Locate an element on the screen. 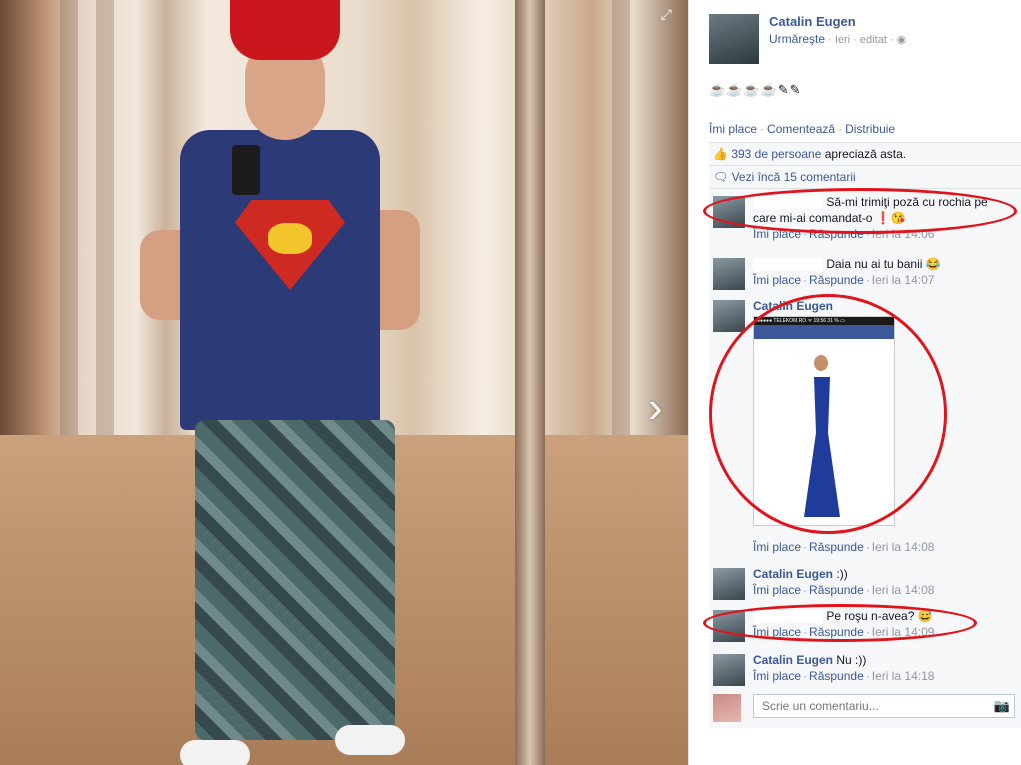 This screenshot has width=1021, height=765. red-cap is located at coordinates (285, 30).